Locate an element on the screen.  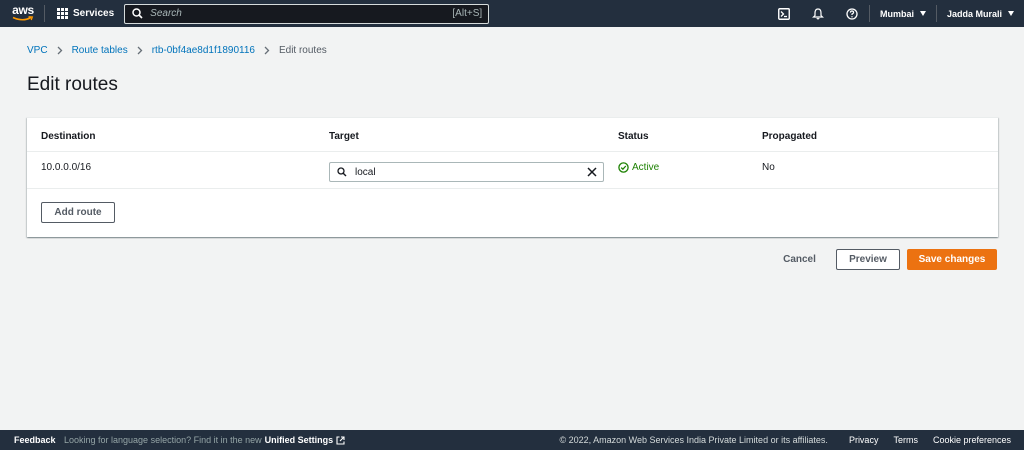
route-destination: 10.0.0.0/16 is located at coordinates (66, 167).